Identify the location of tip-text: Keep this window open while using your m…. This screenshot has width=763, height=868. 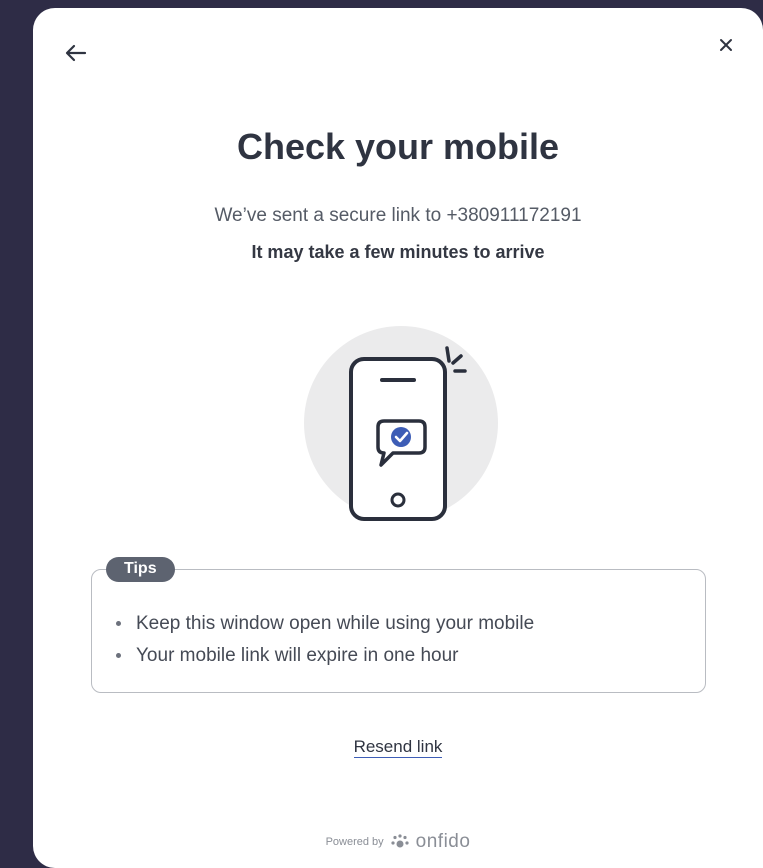
(335, 623).